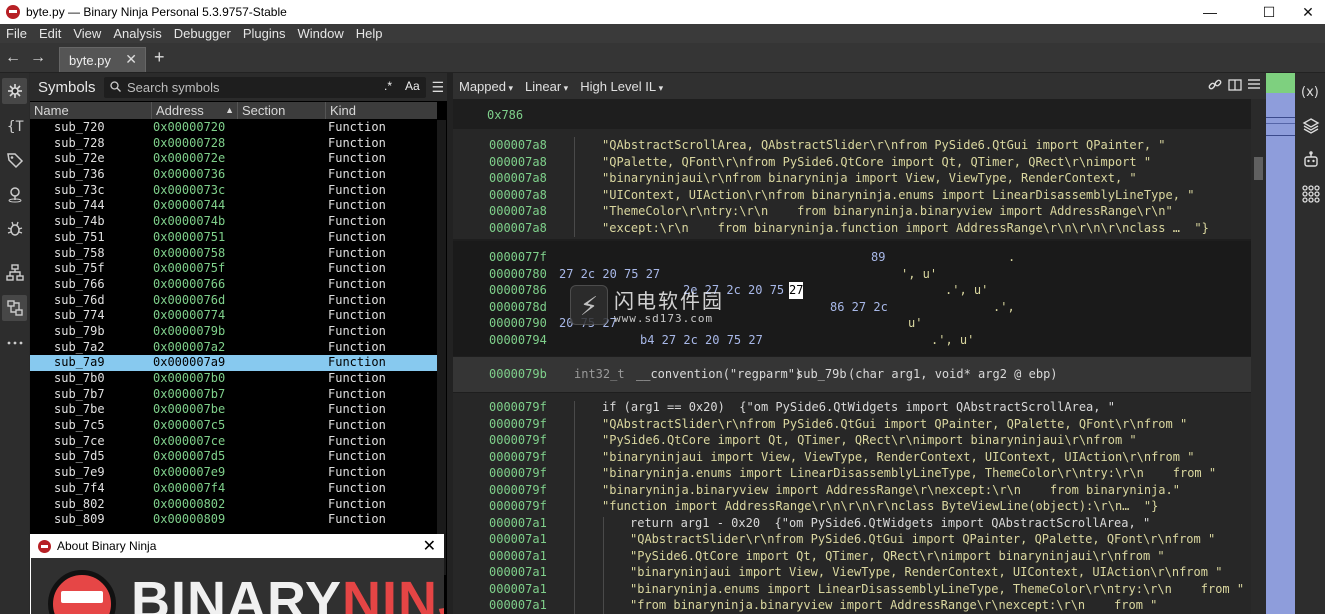 The image size is (1325, 614). What do you see at coordinates (233, 191) in the screenshot?
I see `symbol-row: sub_73c 0x0000073c Function` at bounding box center [233, 191].